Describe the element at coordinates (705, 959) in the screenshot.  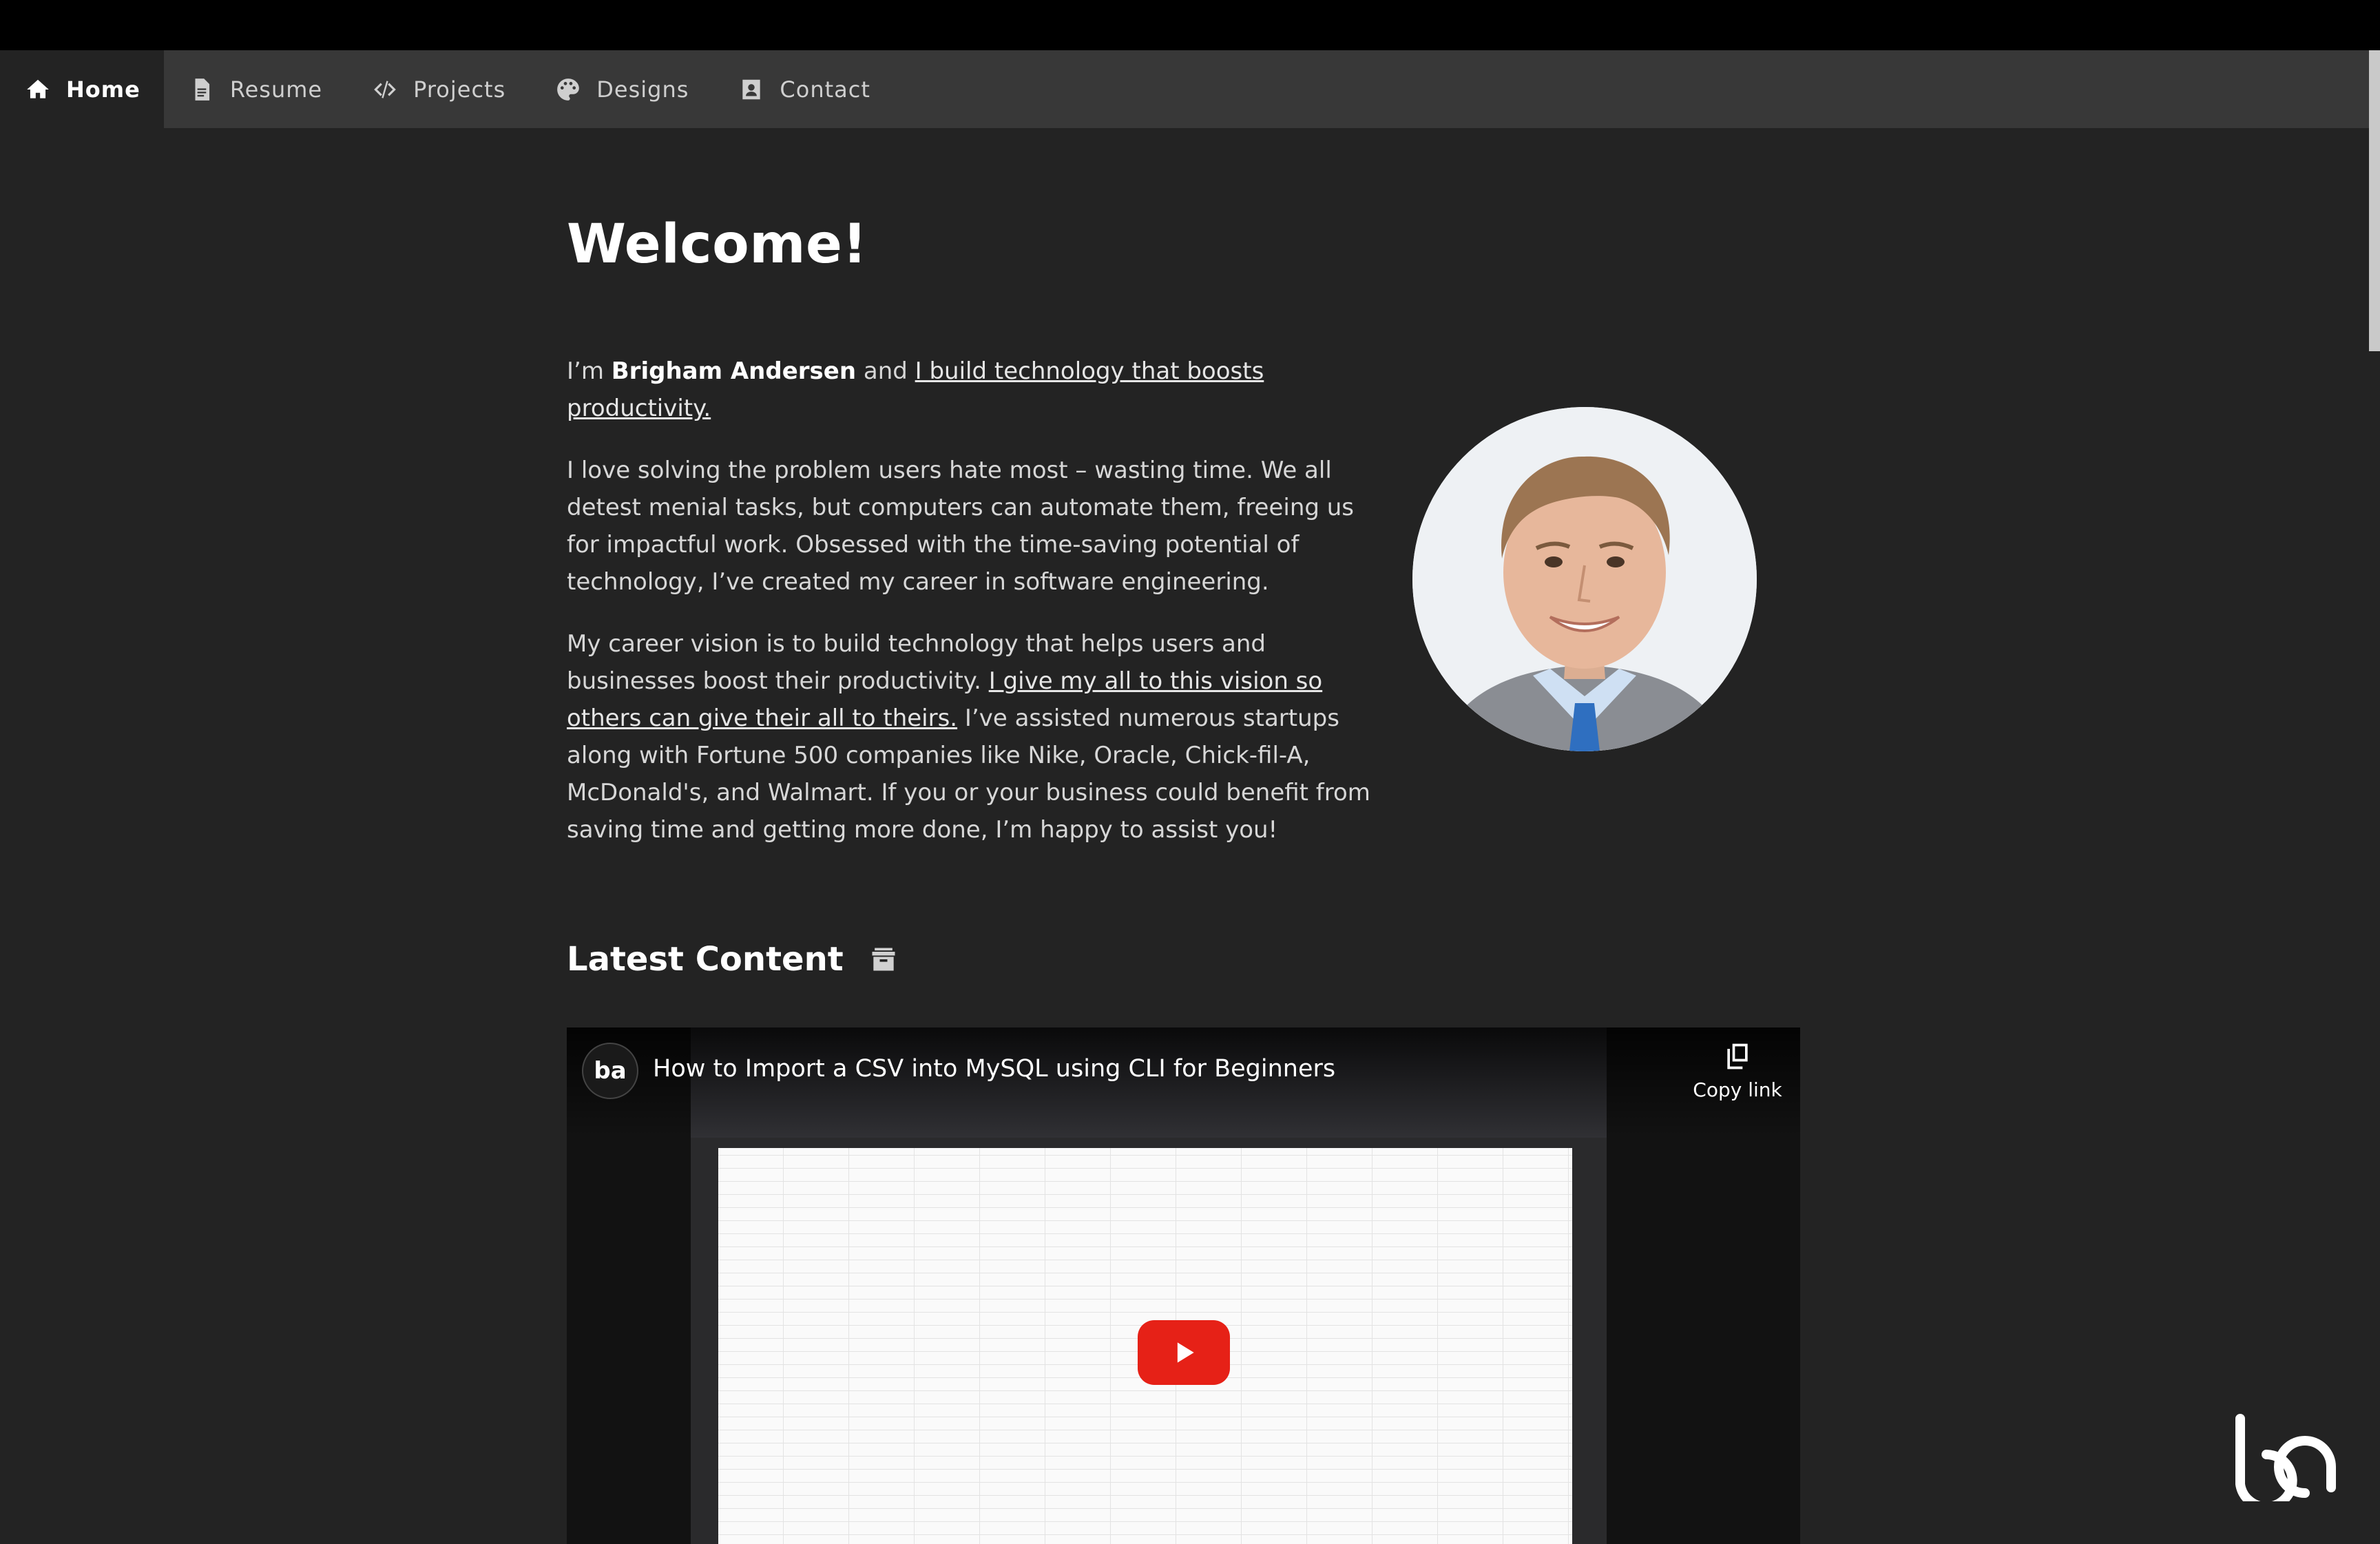
I see `latest-content-title: Latest Content` at that location.